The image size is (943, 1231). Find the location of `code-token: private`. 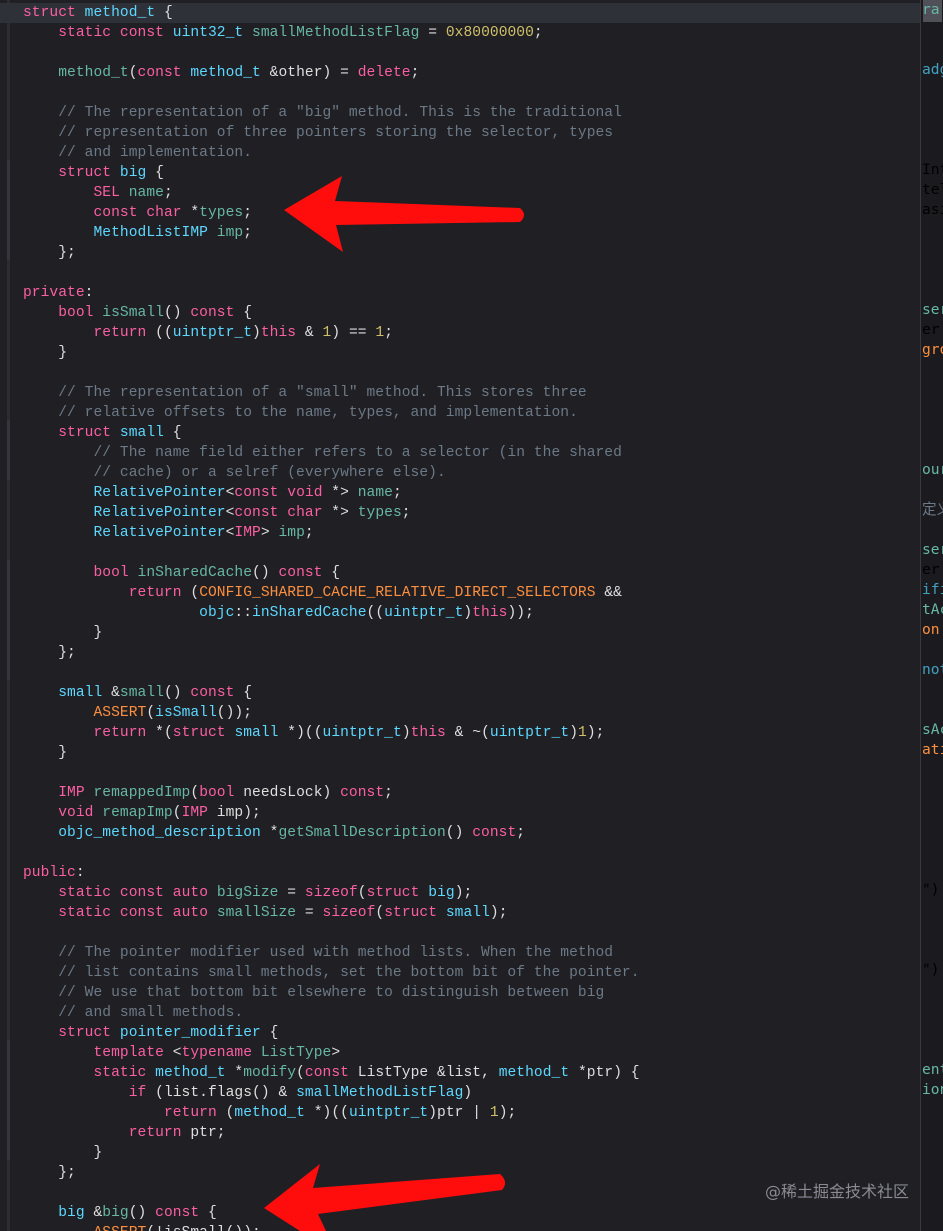

code-token: private is located at coordinates (54, 293).